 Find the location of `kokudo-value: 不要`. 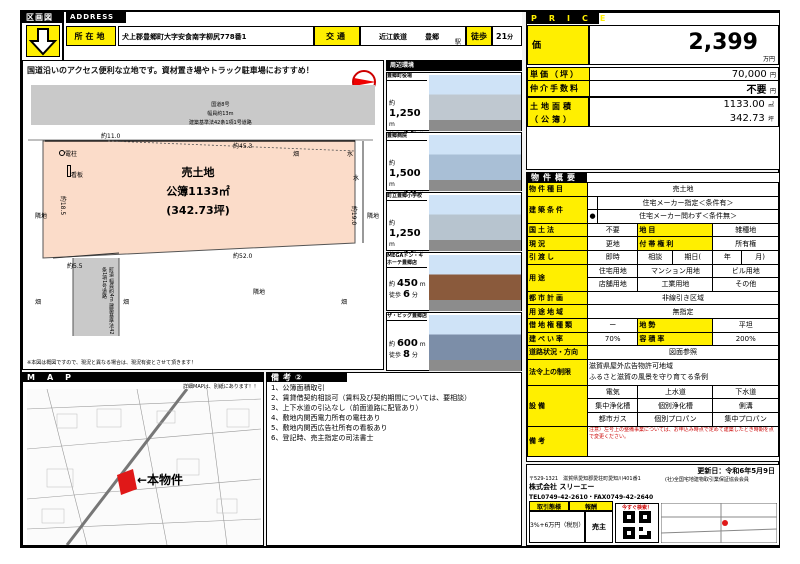

kokudo-value: 不要 is located at coordinates (612, 230).